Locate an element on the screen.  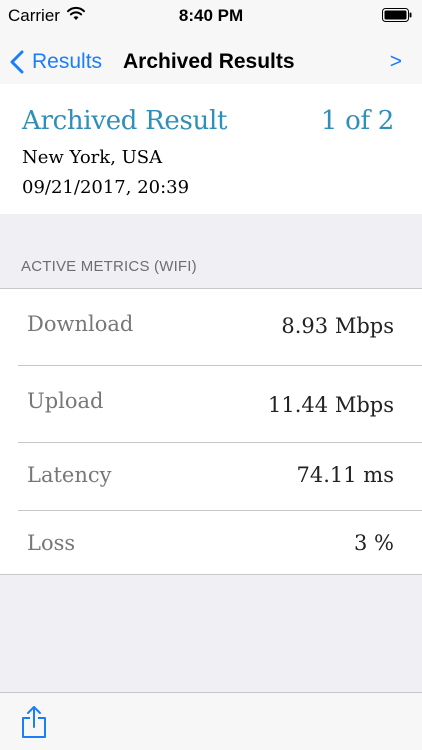
result-title: Archived Result is located at coordinates (125, 121).